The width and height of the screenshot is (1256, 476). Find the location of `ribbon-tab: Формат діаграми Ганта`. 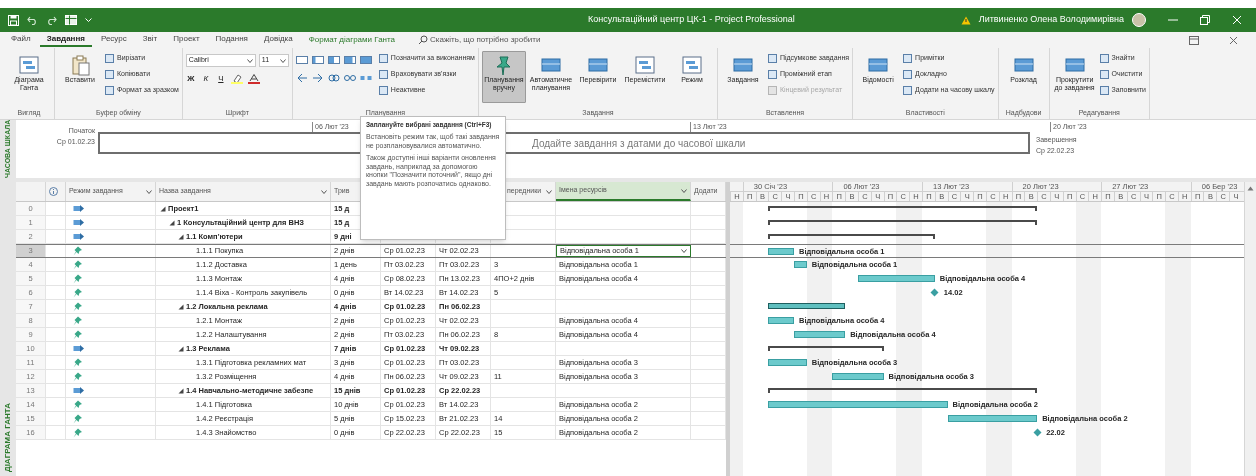

ribbon-tab: Формат діаграми Ганта is located at coordinates (352, 40).